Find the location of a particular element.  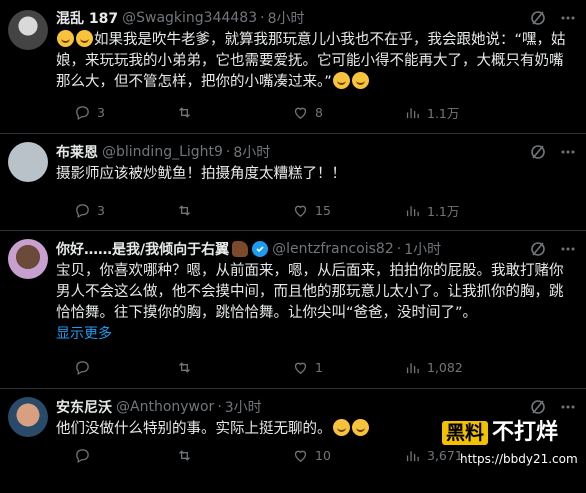

like-count: 8 is located at coordinates (319, 112).